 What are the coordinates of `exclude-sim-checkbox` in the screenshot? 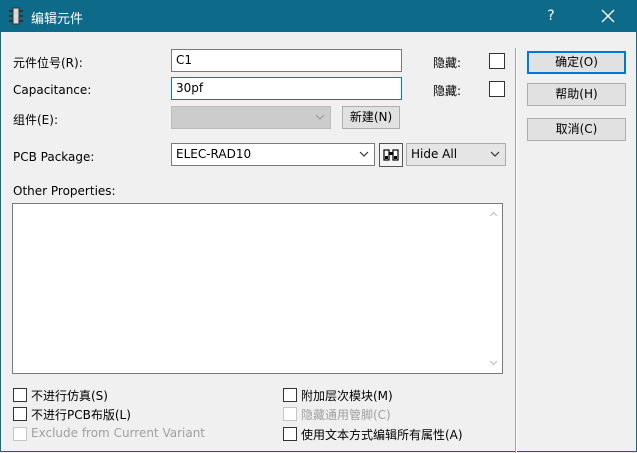 It's located at (20, 395).